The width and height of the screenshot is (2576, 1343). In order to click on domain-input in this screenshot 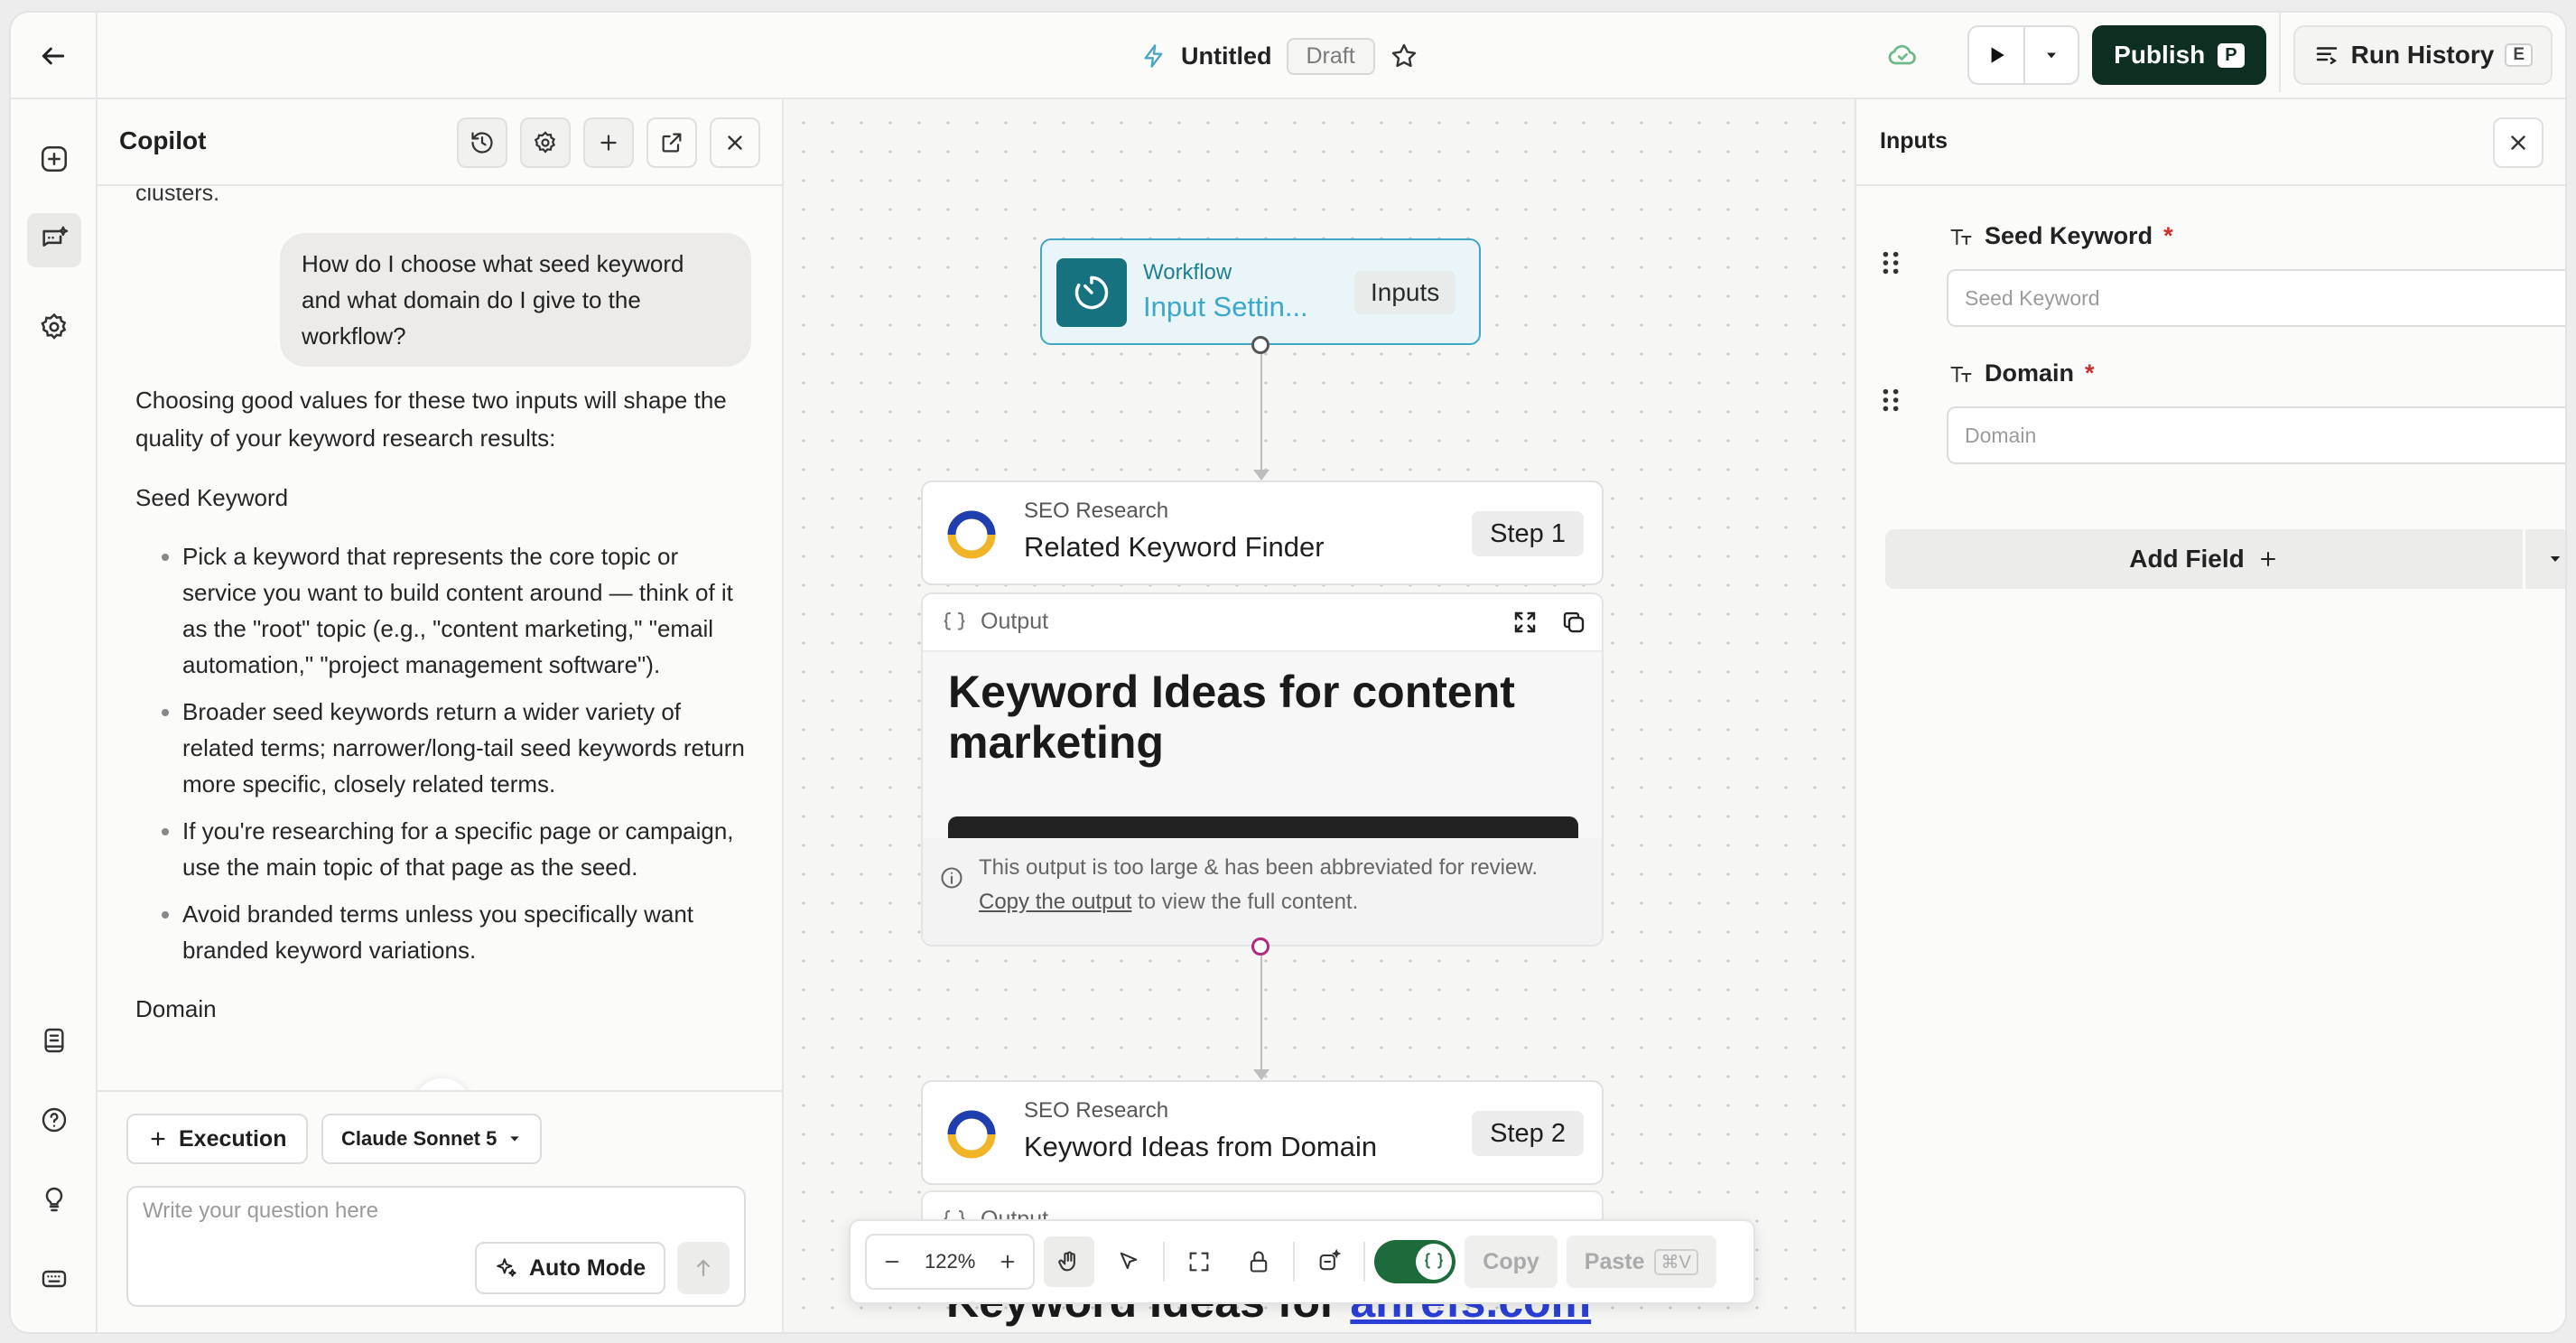, I will do `click(2256, 435)`.